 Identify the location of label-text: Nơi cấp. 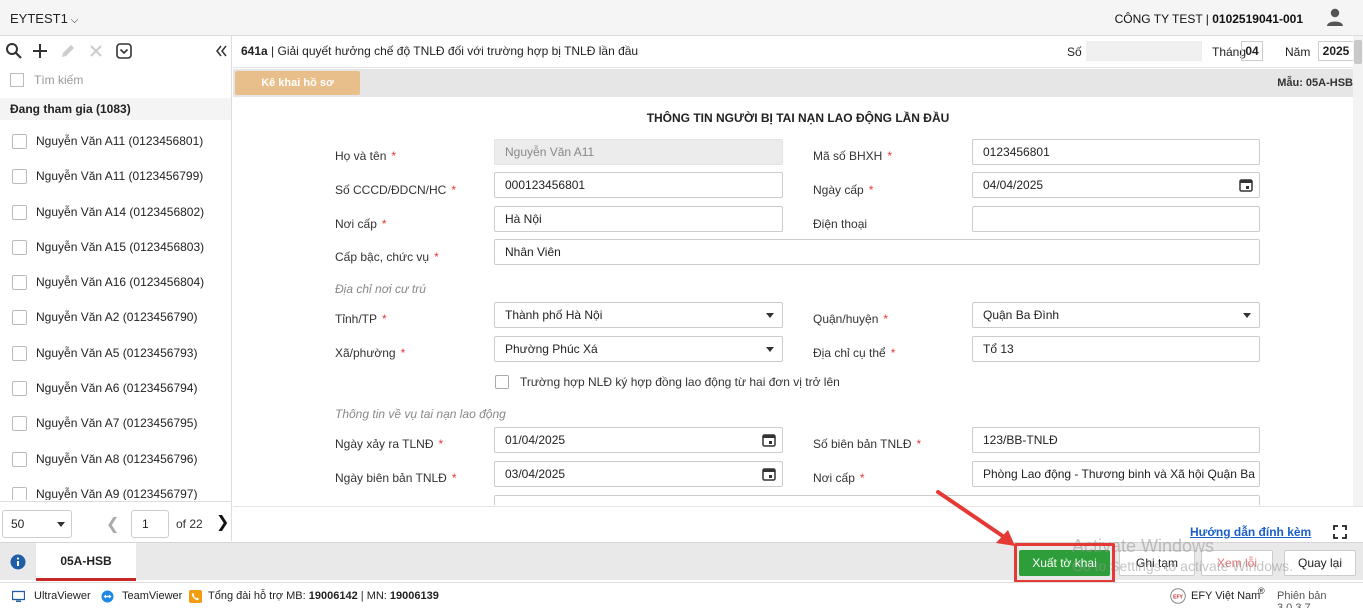
(834, 478).